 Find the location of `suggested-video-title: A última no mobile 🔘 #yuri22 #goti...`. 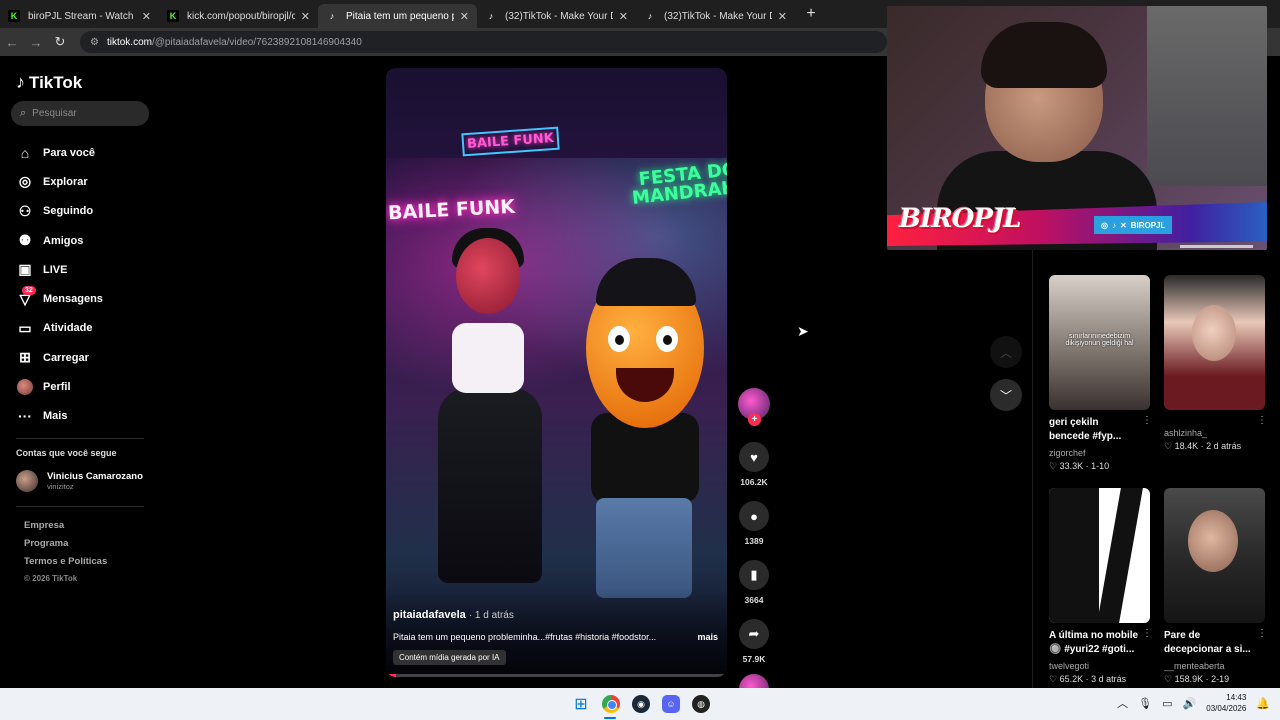

suggested-video-title: A última no mobile 🔘 #yuri22 #goti... is located at coordinates (1099, 644).